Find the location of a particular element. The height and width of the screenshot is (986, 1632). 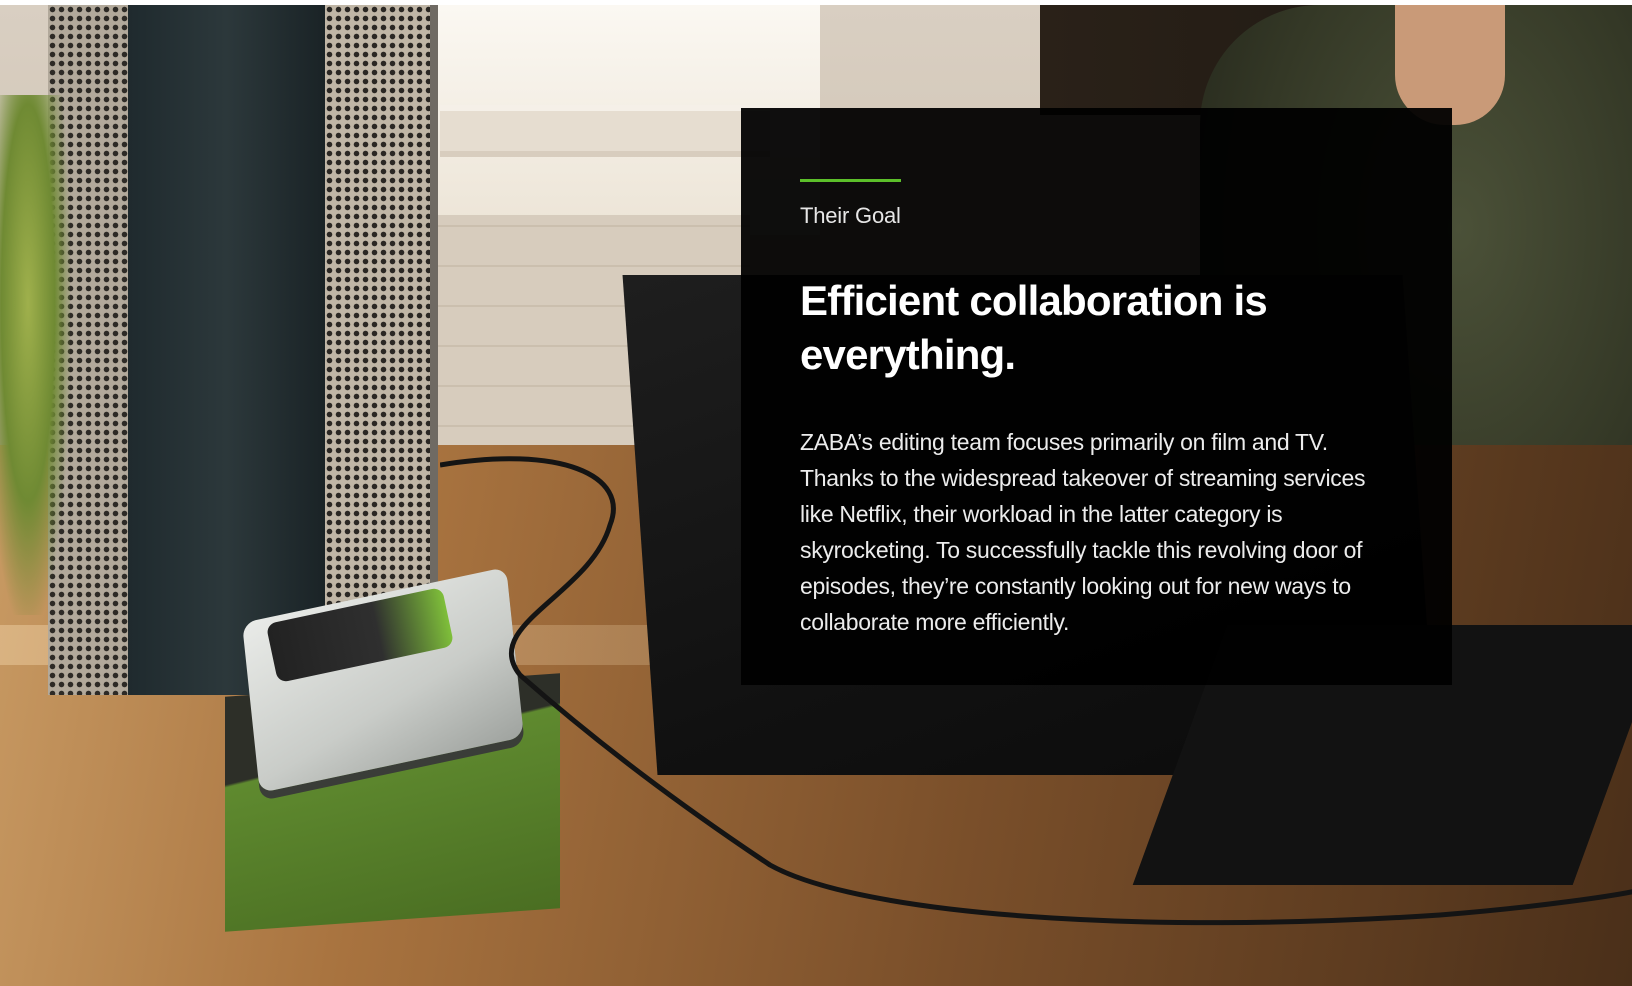

section-eyebrow: Their Goal is located at coordinates (850, 215).